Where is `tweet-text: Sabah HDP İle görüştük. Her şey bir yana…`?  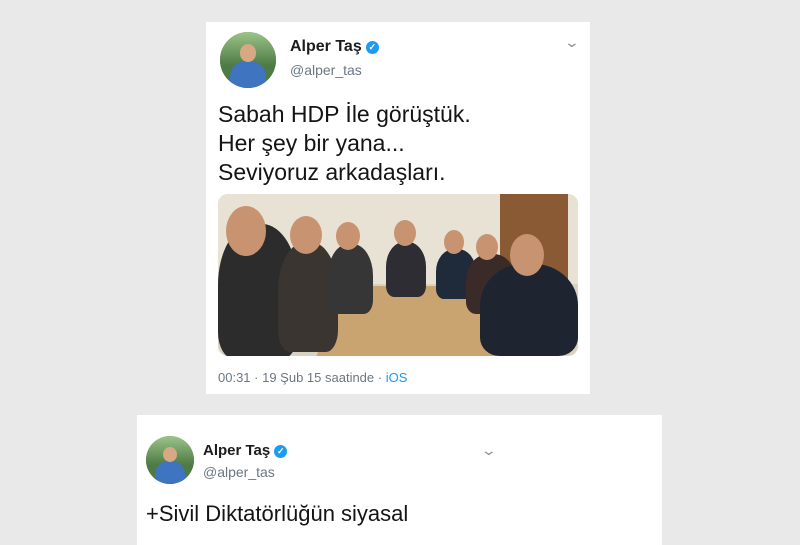 tweet-text: Sabah HDP İle görüştük. Her şey bir yana… is located at coordinates (398, 143).